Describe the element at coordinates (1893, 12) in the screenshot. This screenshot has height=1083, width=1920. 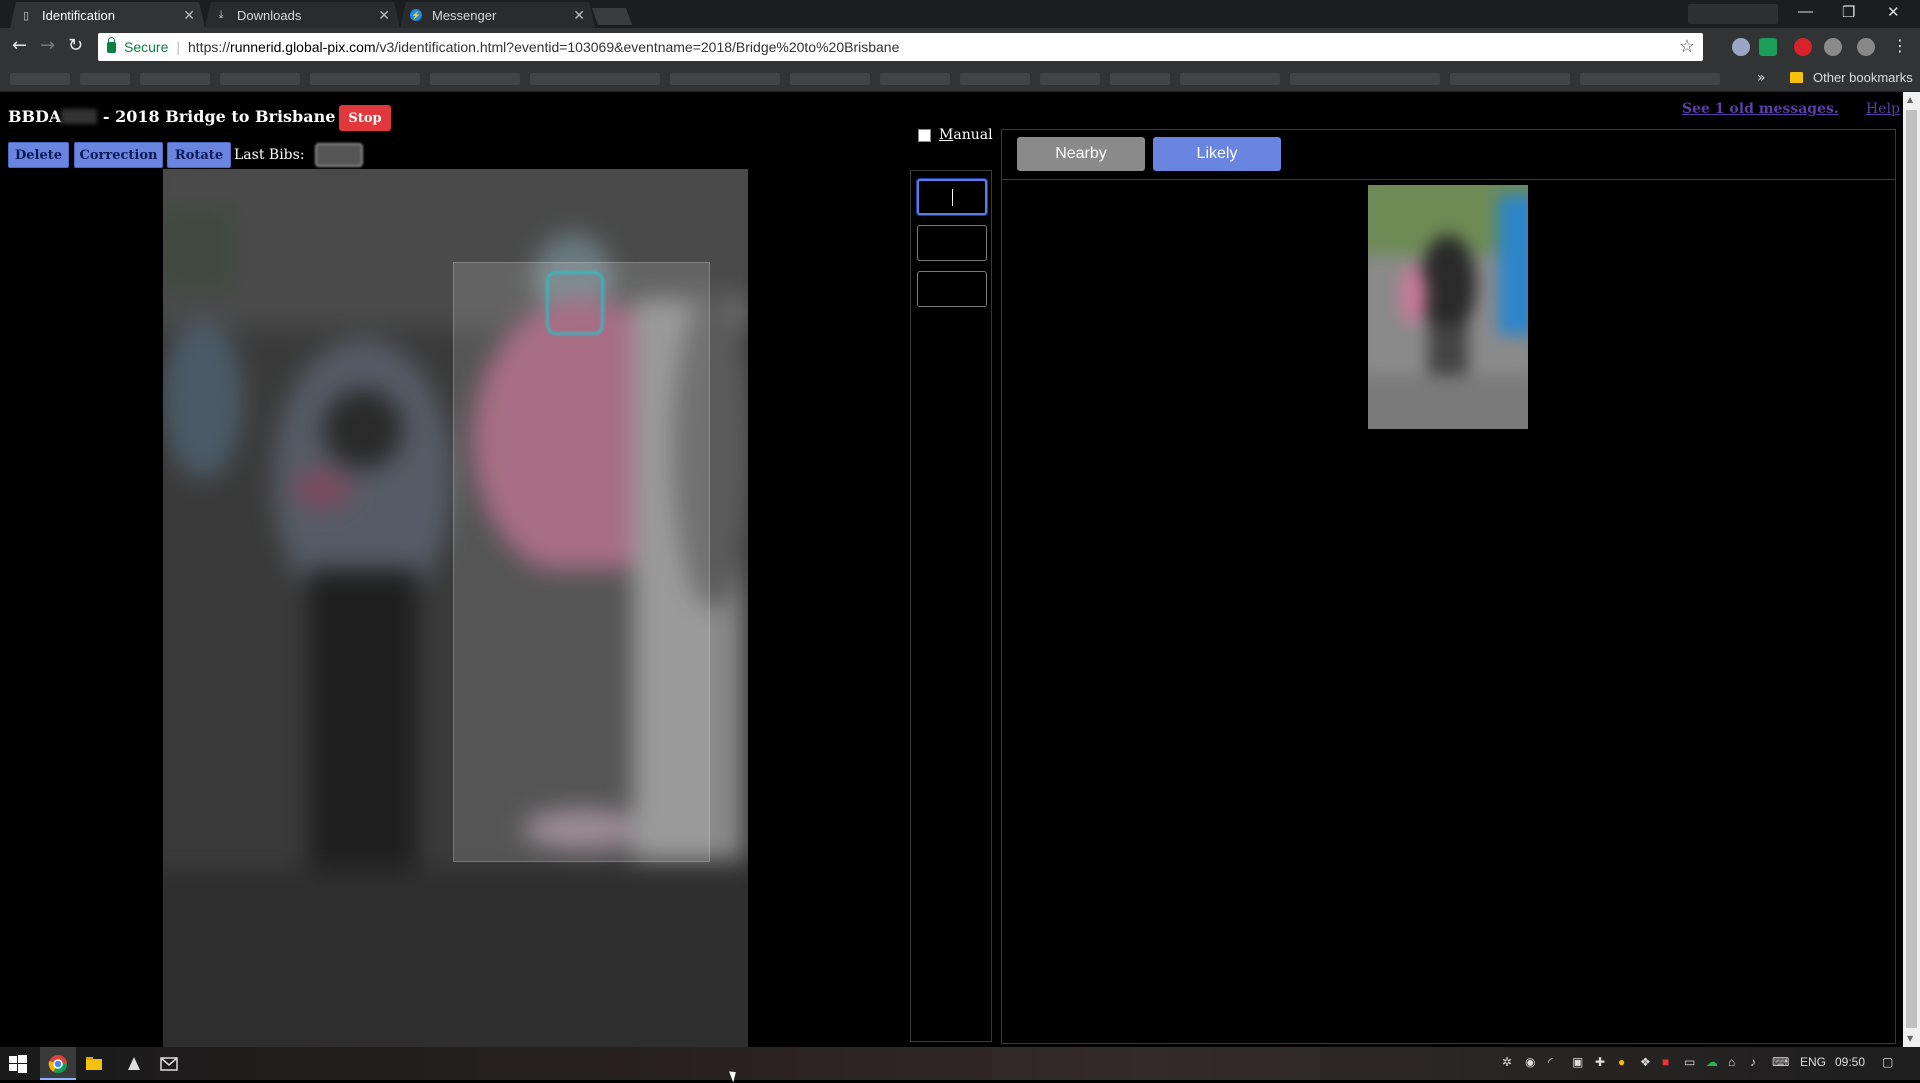
I see `close-window-button: ✕` at that location.